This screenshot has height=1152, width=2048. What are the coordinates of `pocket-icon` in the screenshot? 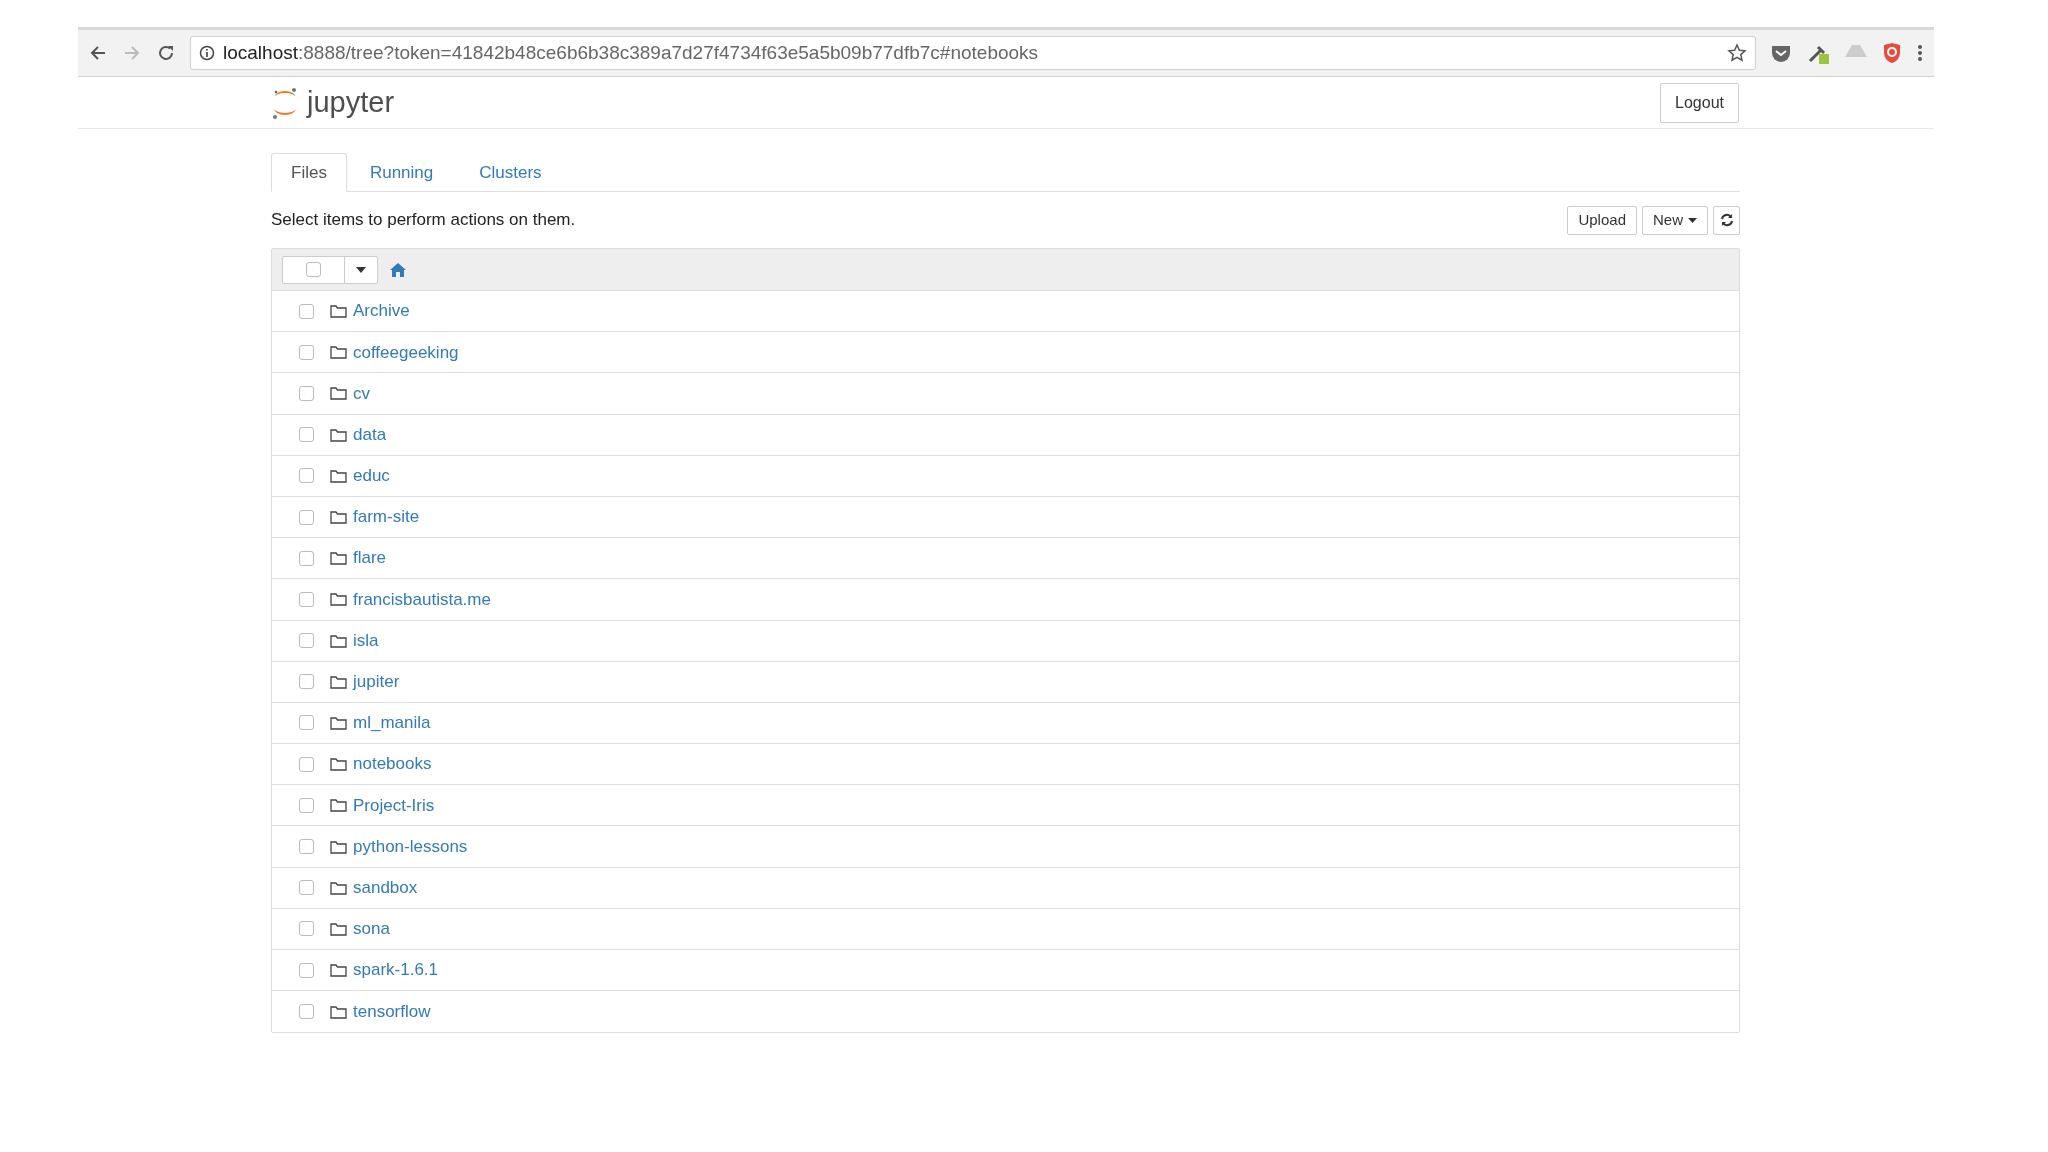 It's located at (1781, 53).